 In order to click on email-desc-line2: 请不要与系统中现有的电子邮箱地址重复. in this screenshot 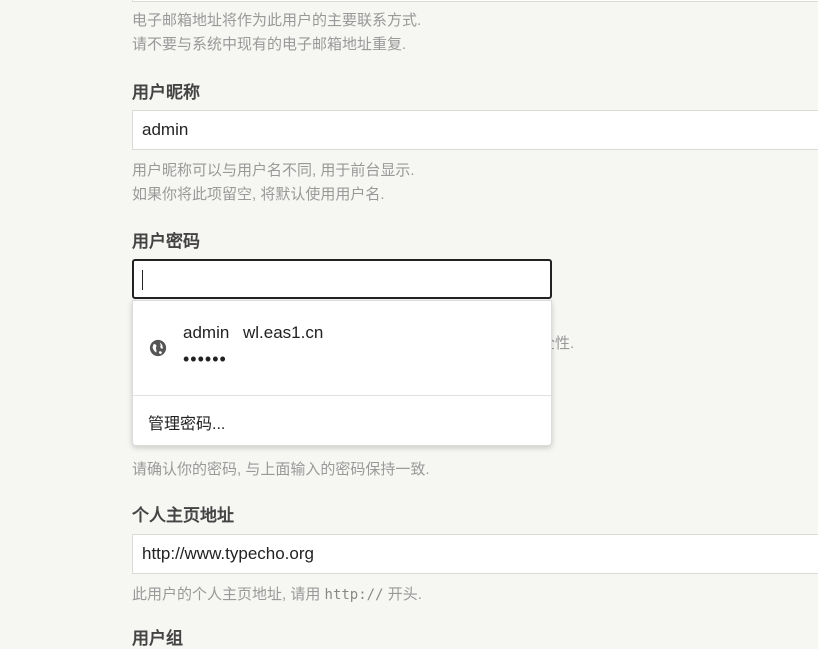, I will do `click(269, 44)`.